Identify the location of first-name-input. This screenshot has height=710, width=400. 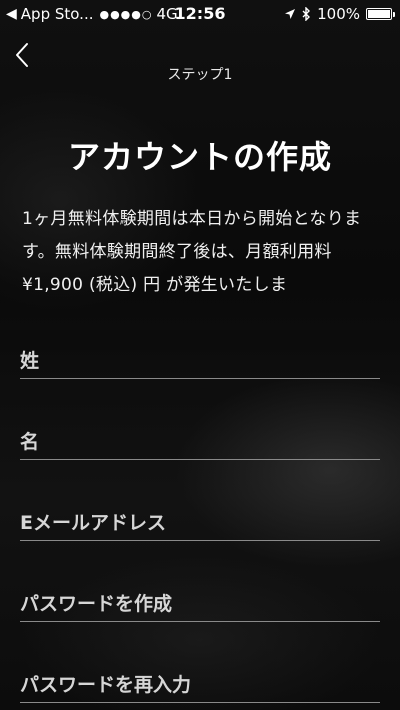
(200, 441).